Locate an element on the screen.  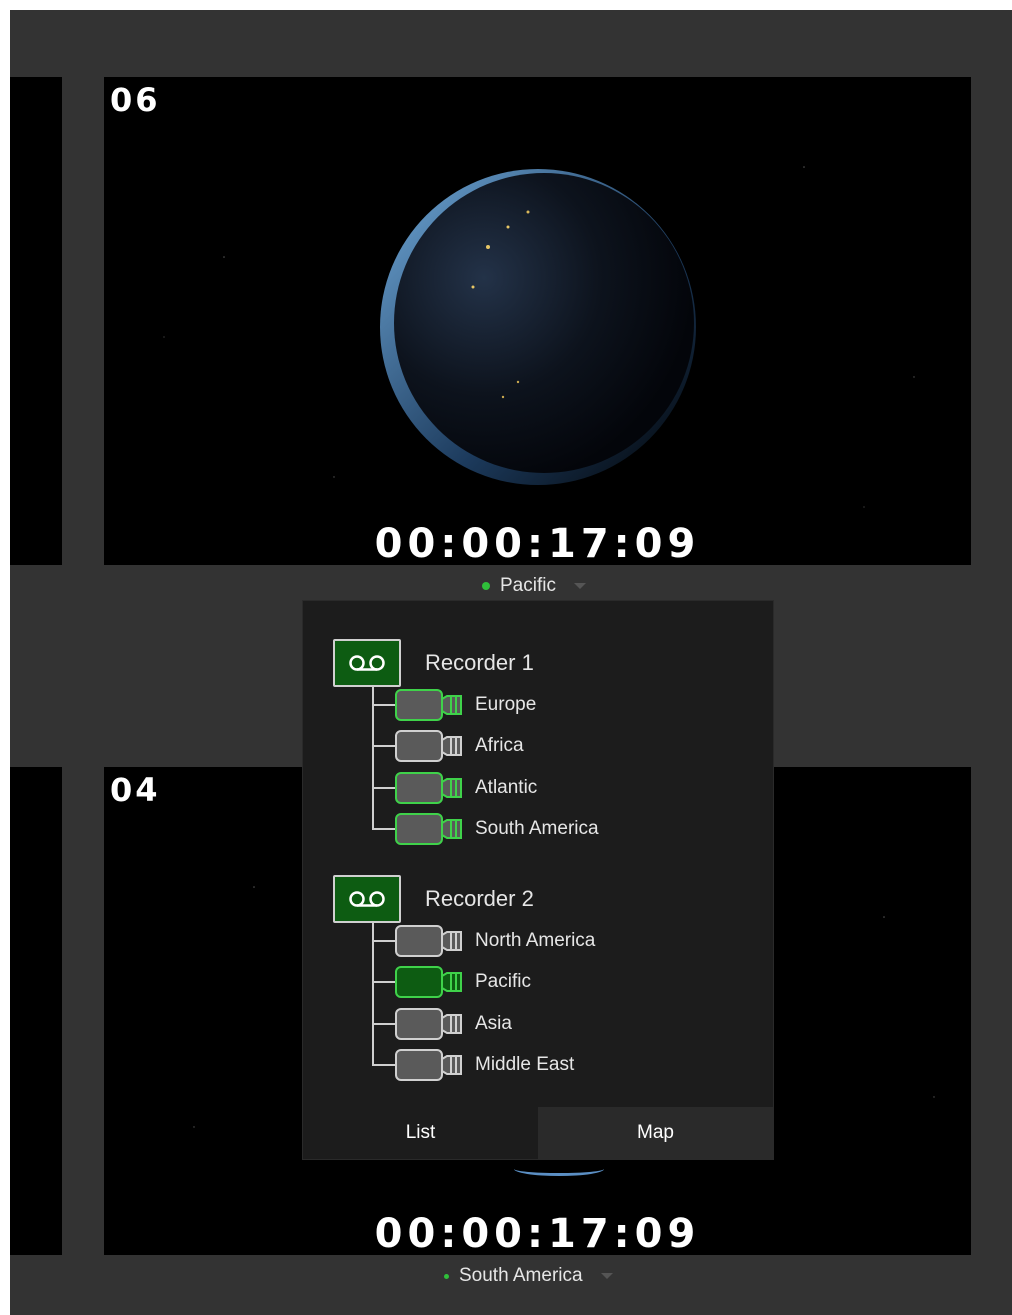
source-name: Pacific is located at coordinates (528, 585).